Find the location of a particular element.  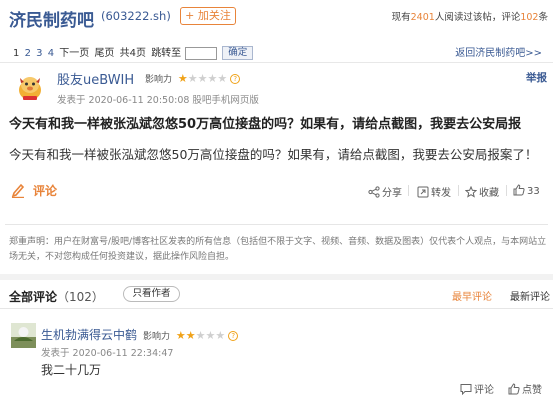

page-3: 3 is located at coordinates (39, 53).